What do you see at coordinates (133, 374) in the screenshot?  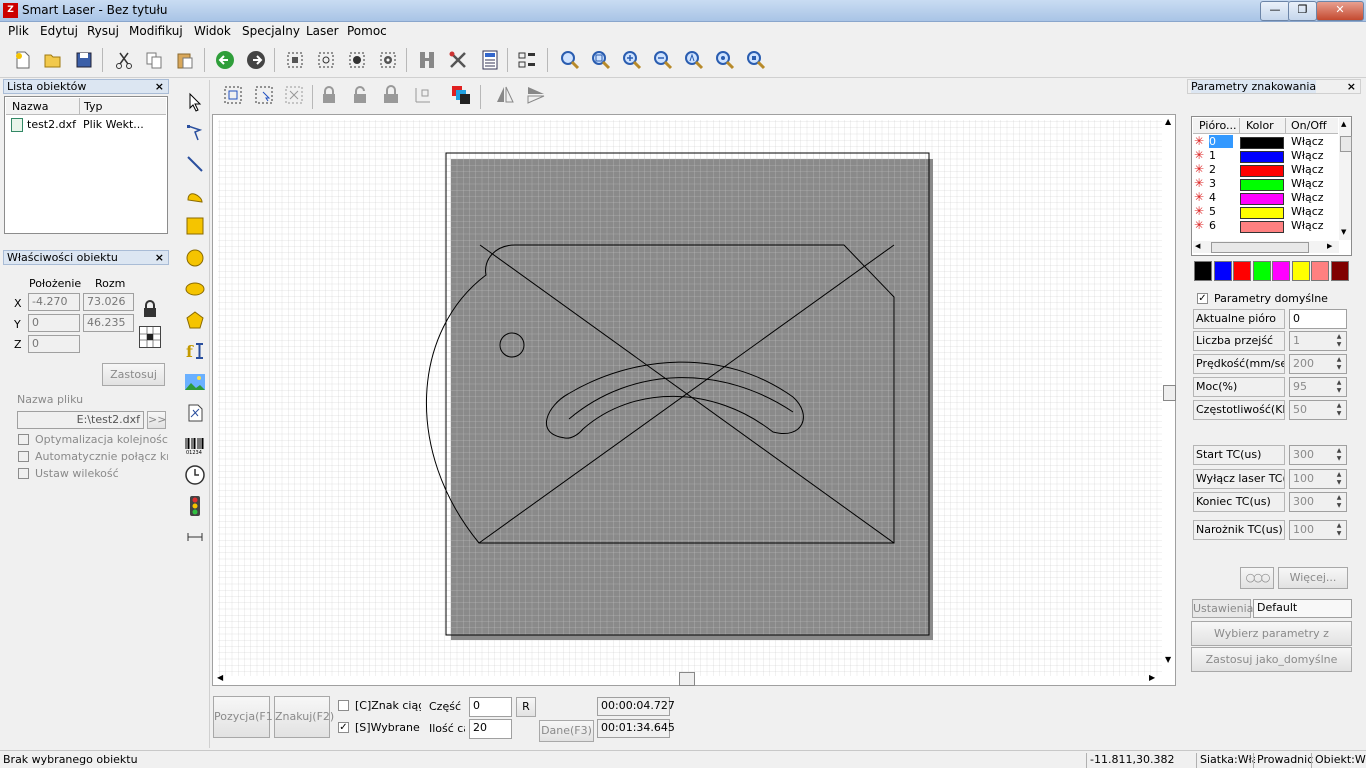 I see `apply-button: Zastosuj` at bounding box center [133, 374].